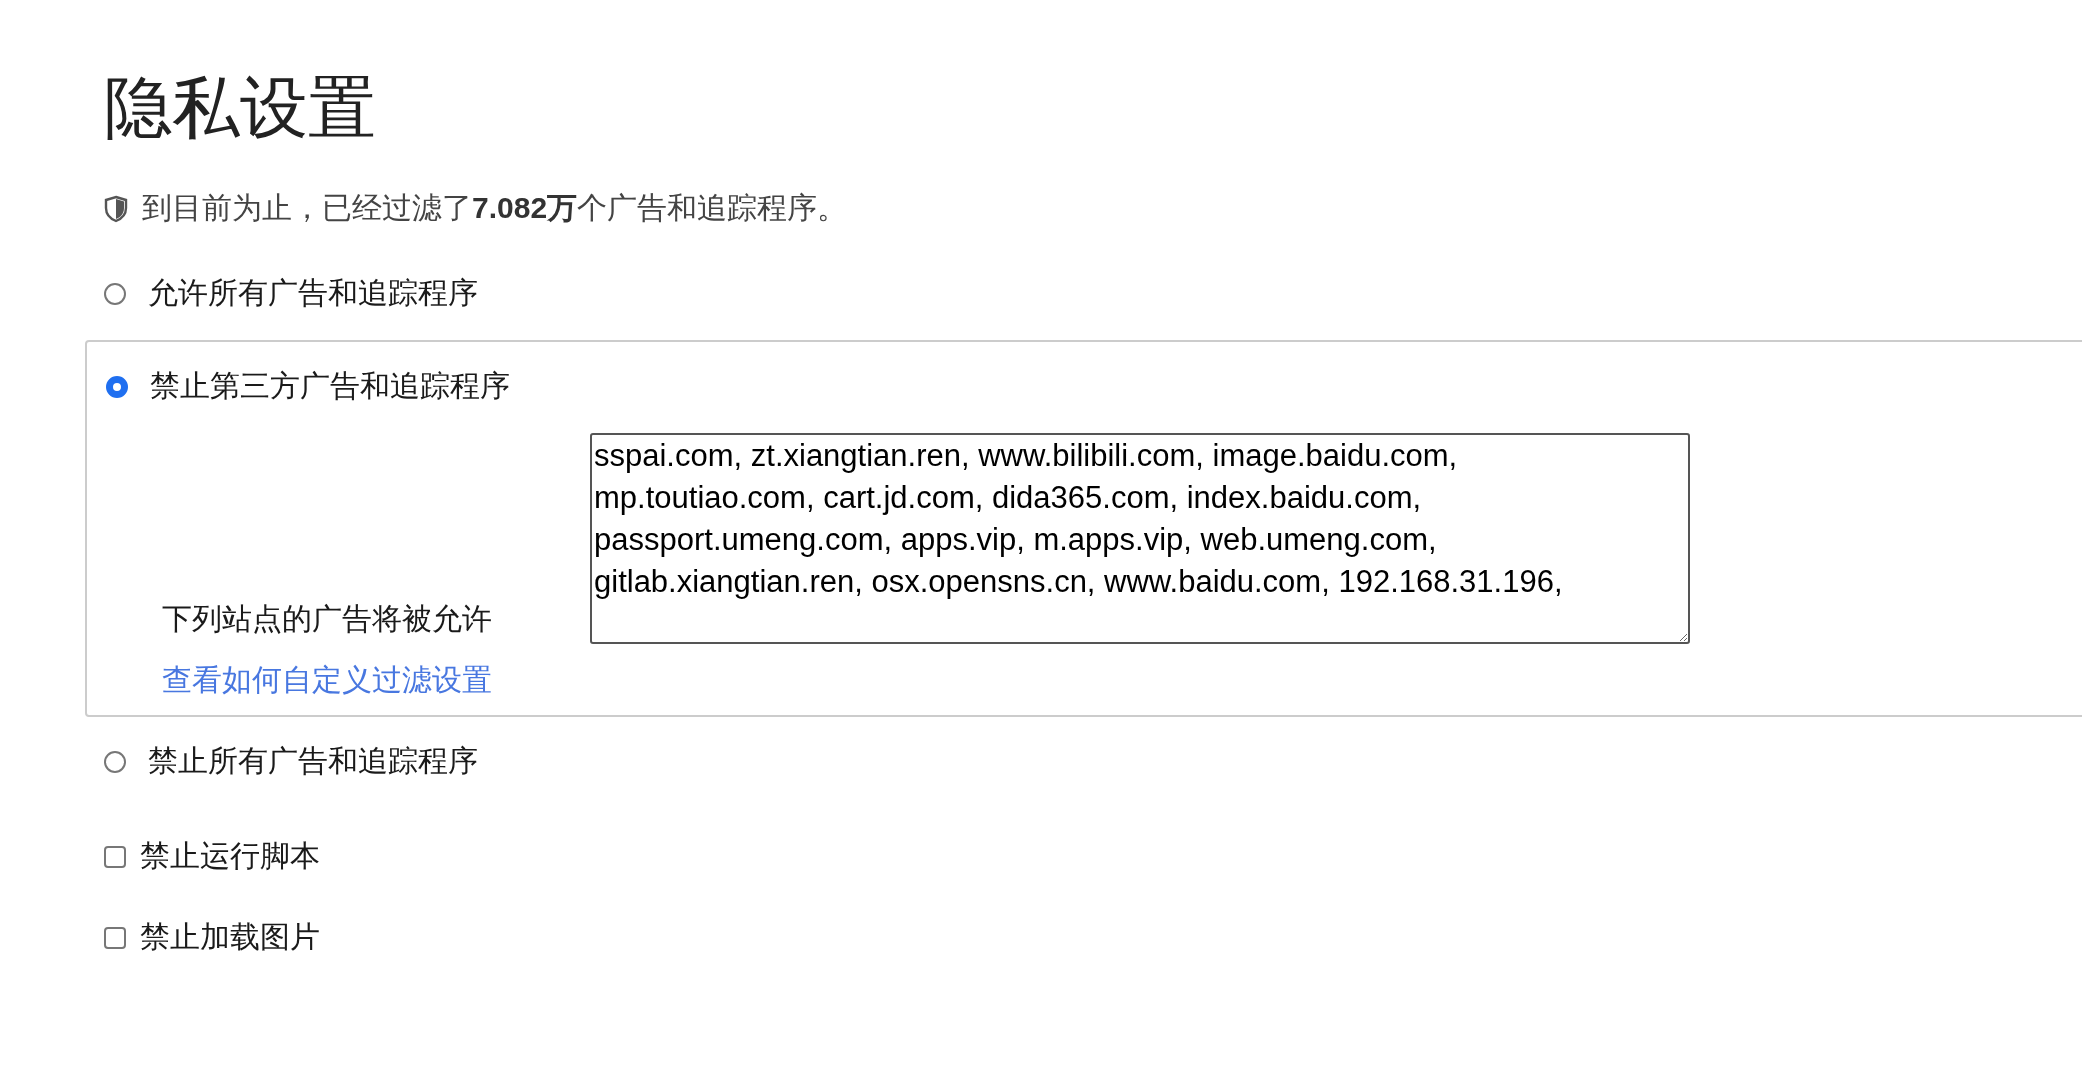 This screenshot has width=2082, height=1084. Describe the element at coordinates (1140, 538) in the screenshot. I see `allowlist-field: sspai.com, zt.xiangtian.ren, www.bilibili.com, image.baidu.com, mp.toutiao.com, cart.jd.com, dida365.com, index.baidu.com, passport.umeng.com, apps.vip, m.apps.vip, web.umeng.com, gitlab.xiangtian.ren, osx.opensns.cn, www.baidu.com, 192.168.31.196,` at that location.